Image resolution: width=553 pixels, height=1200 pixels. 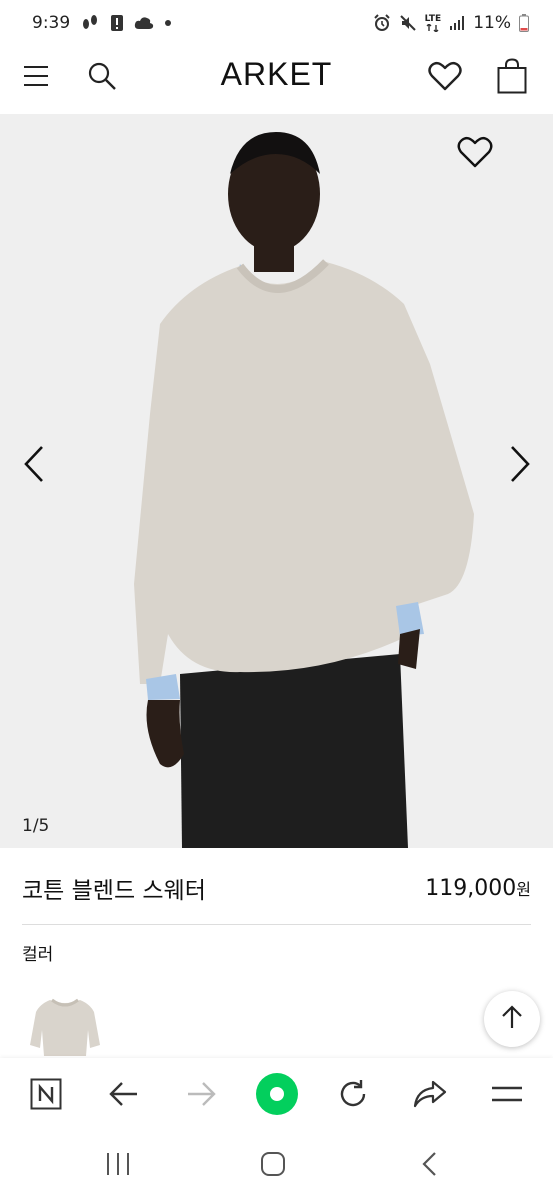 I want to click on divider, so click(x=276, y=924).